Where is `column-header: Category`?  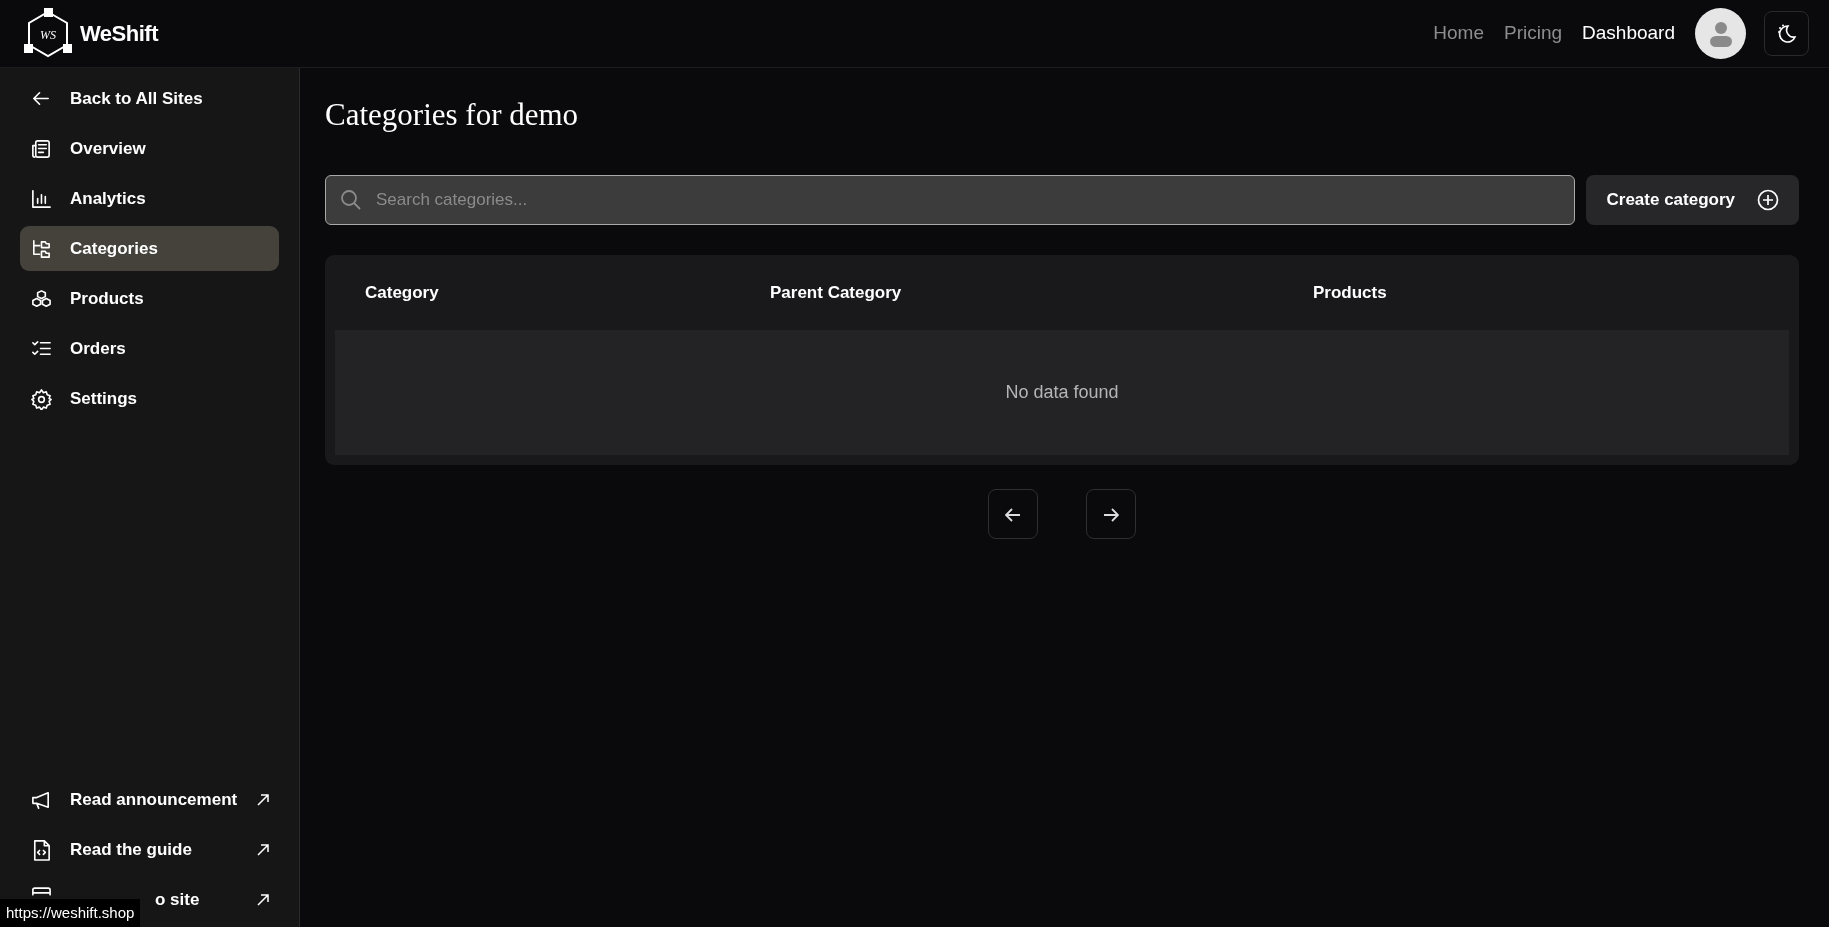 column-header: Category is located at coordinates (402, 292).